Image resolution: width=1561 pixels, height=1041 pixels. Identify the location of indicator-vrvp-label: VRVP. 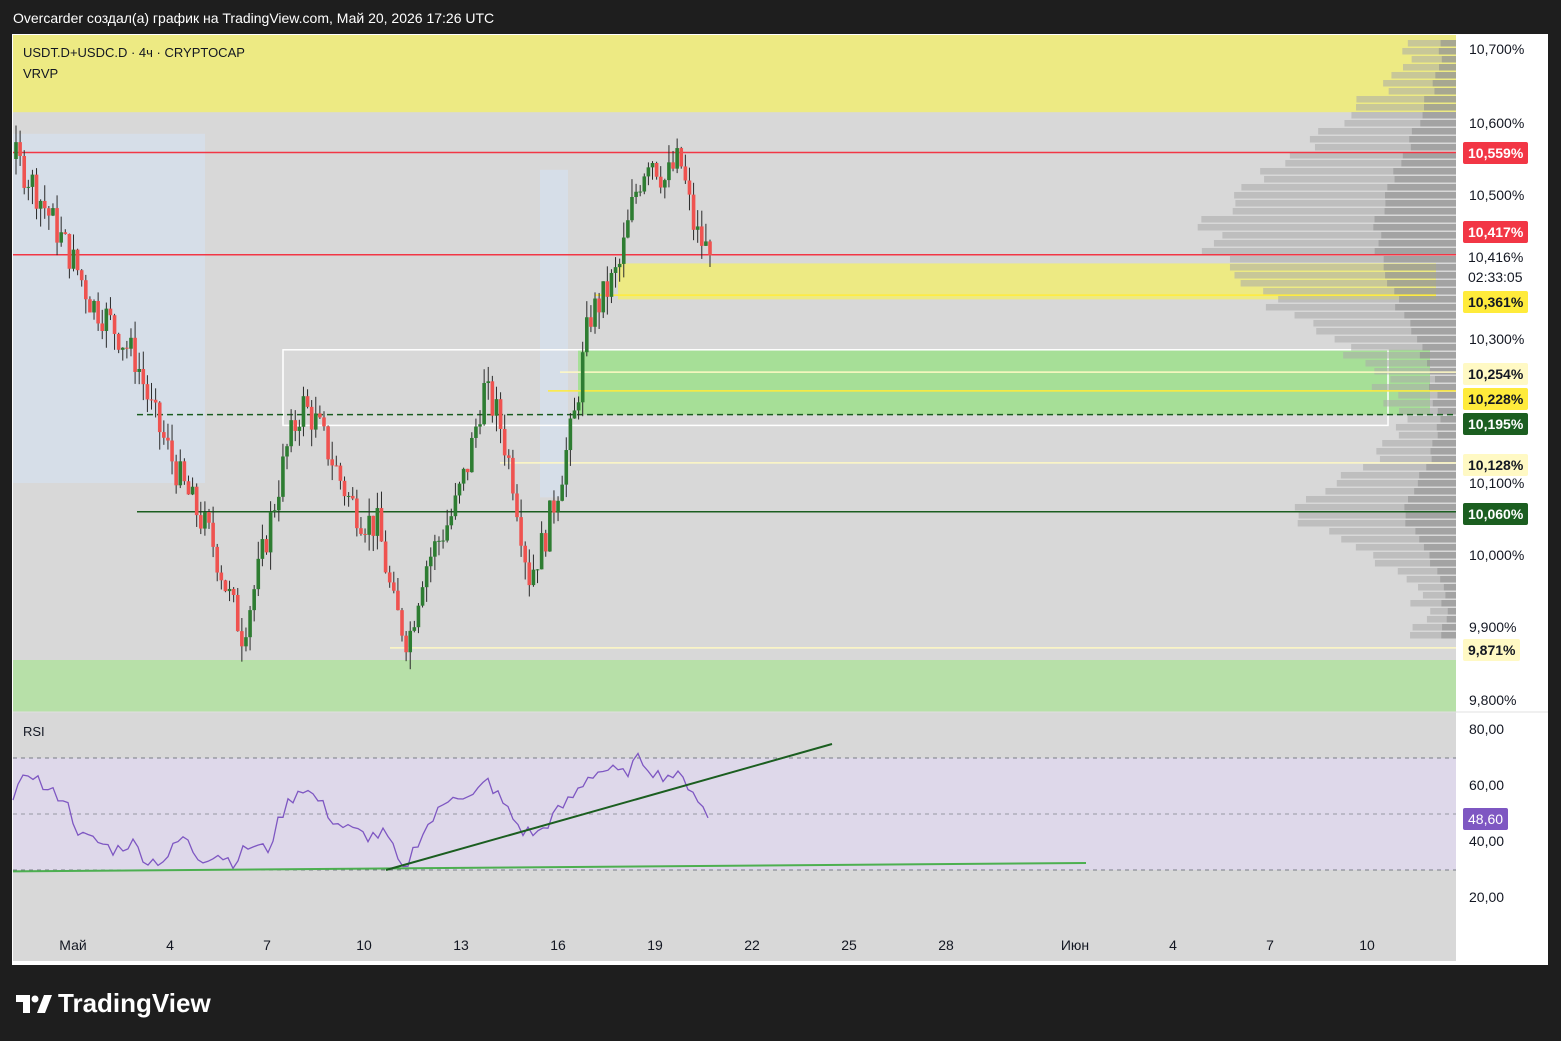
(40, 73).